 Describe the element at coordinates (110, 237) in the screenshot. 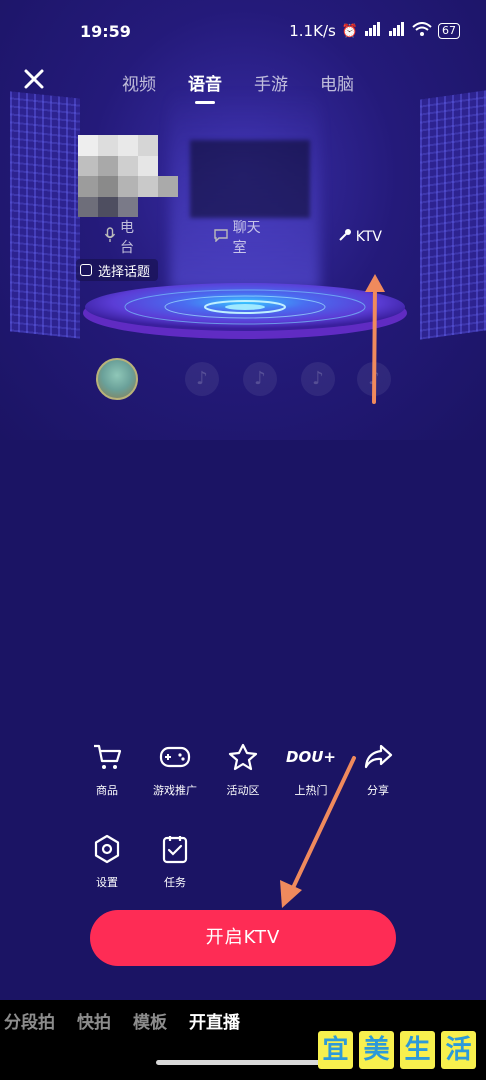

I see `microphone-icon` at that location.